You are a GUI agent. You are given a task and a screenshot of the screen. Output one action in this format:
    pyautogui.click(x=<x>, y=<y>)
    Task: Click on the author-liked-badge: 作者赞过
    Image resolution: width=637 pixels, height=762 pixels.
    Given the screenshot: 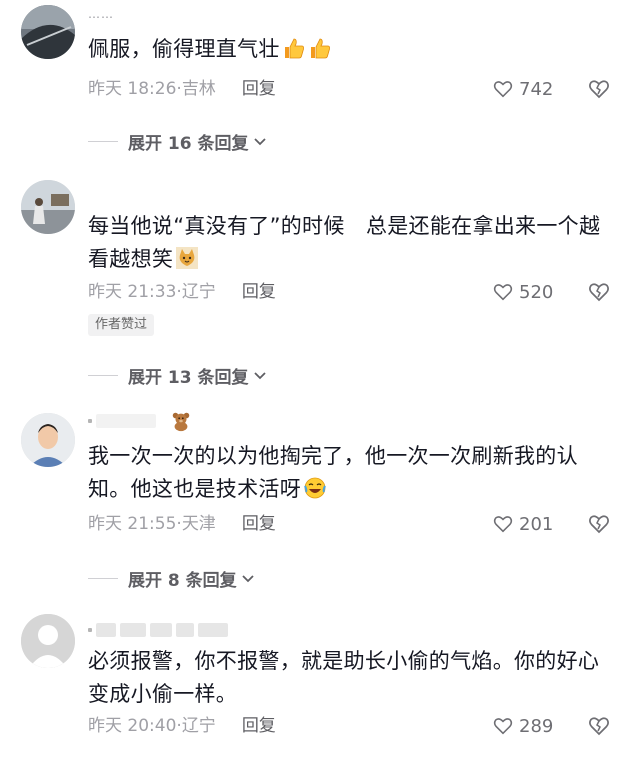 What is the action you would take?
    pyautogui.click(x=121, y=325)
    